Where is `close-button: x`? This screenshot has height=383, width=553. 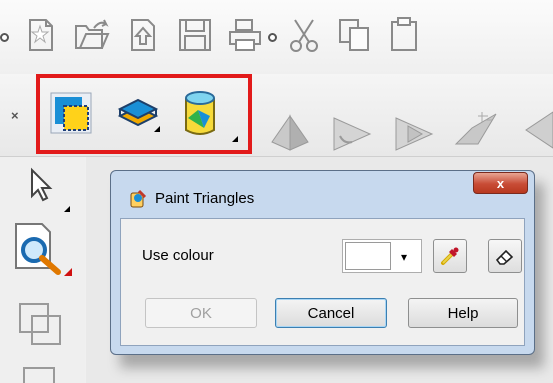 close-button: x is located at coordinates (500, 183).